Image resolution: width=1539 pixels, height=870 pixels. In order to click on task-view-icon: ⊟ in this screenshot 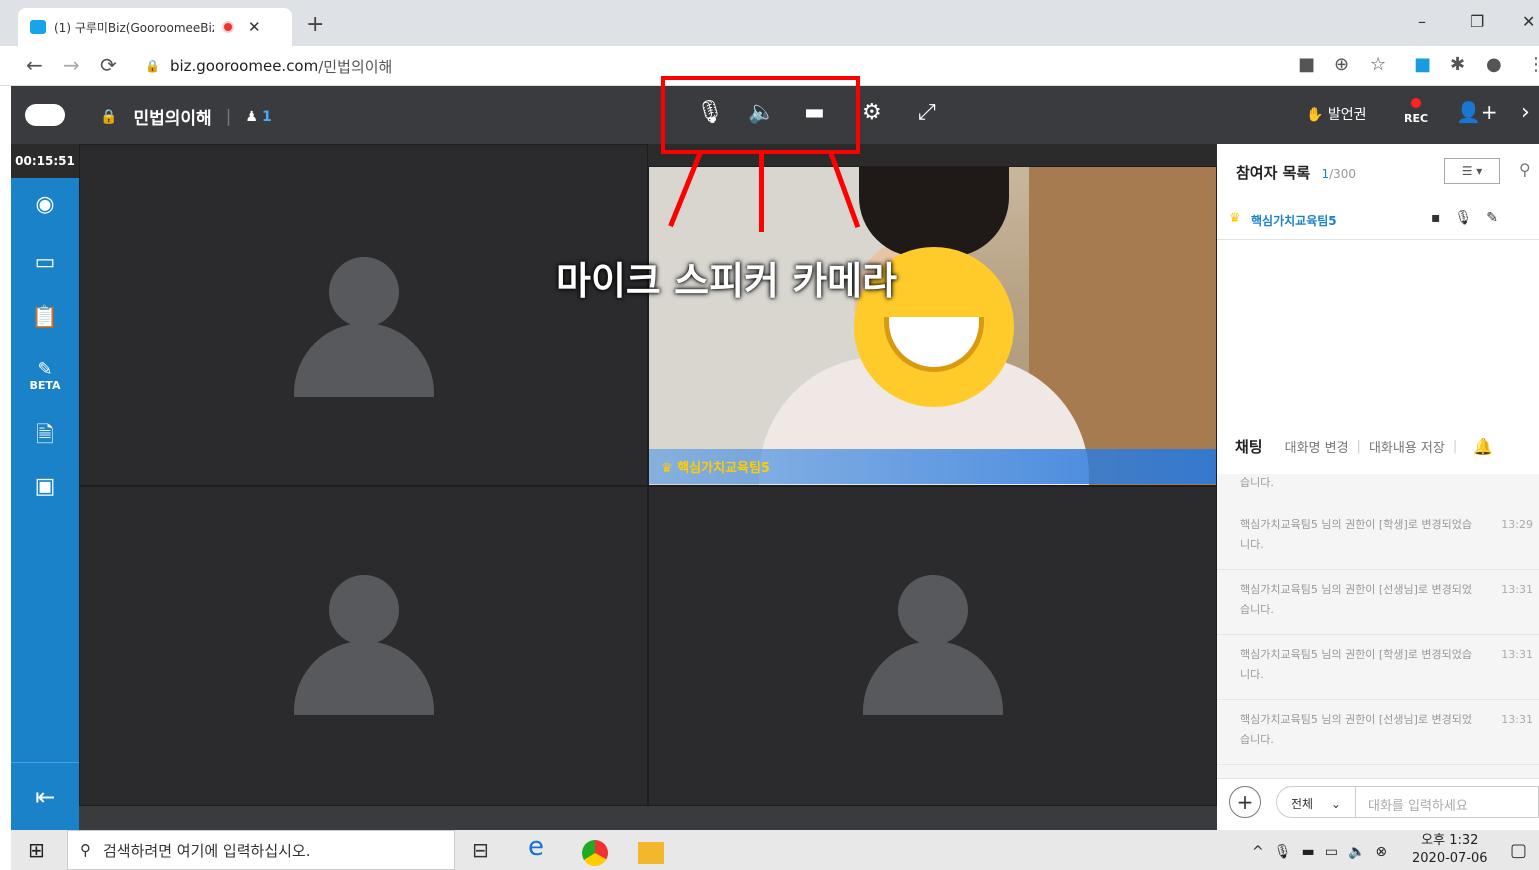, I will do `click(480, 850)`.